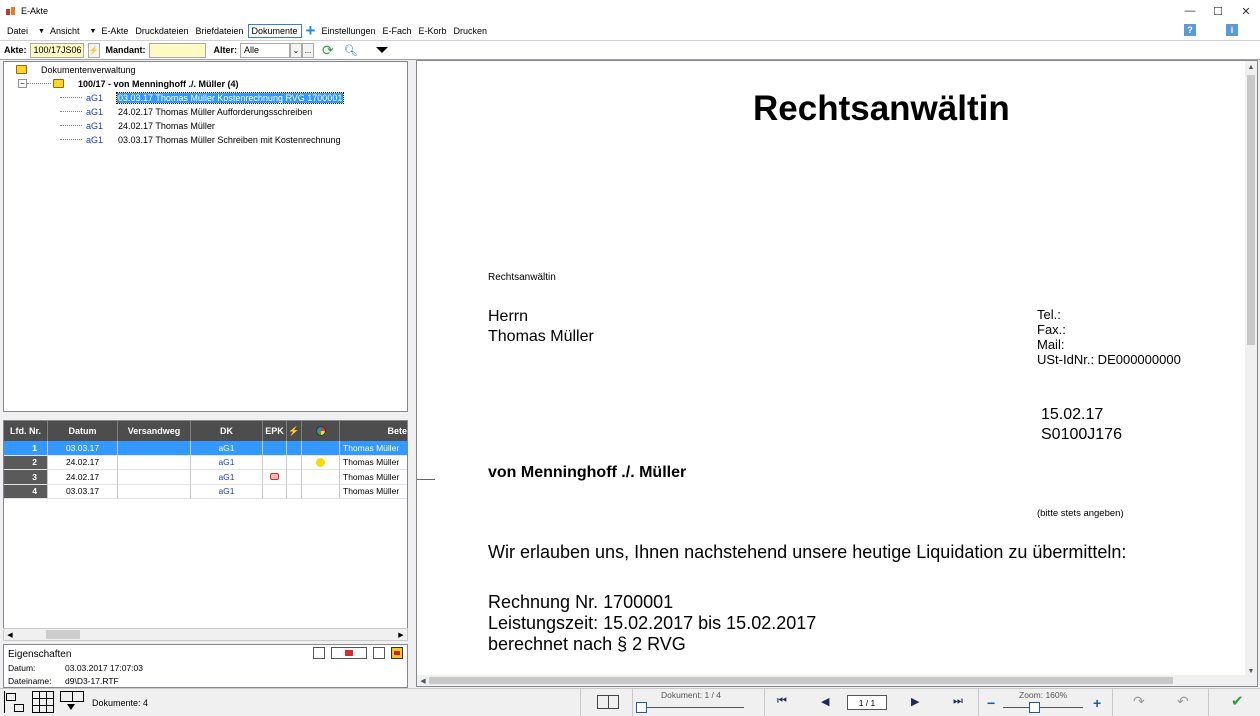 Image resolution: width=1260 pixels, height=716 pixels. Describe the element at coordinates (958, 701) in the screenshot. I see `last-page-icon: ⏭` at that location.